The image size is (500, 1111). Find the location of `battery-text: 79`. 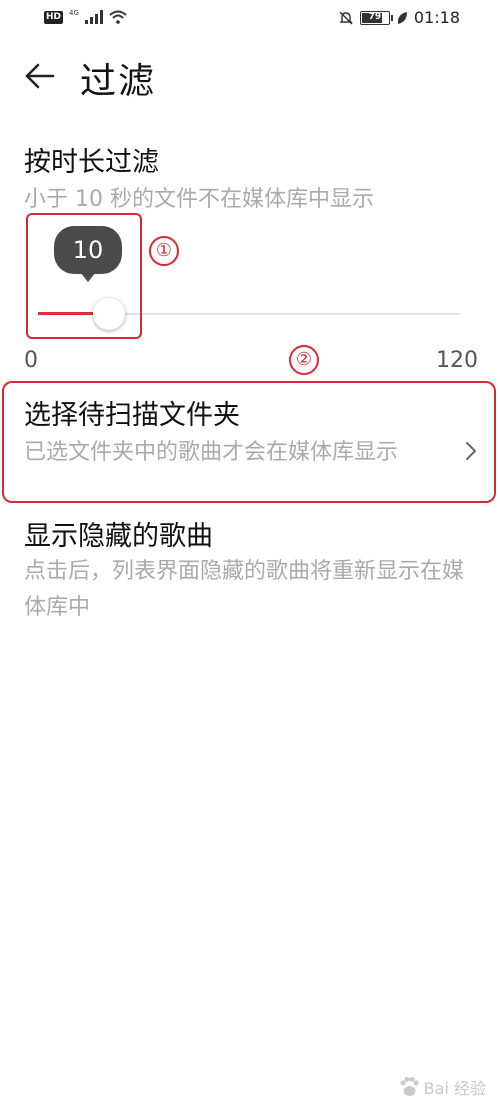

battery-text: 79 is located at coordinates (375, 16).